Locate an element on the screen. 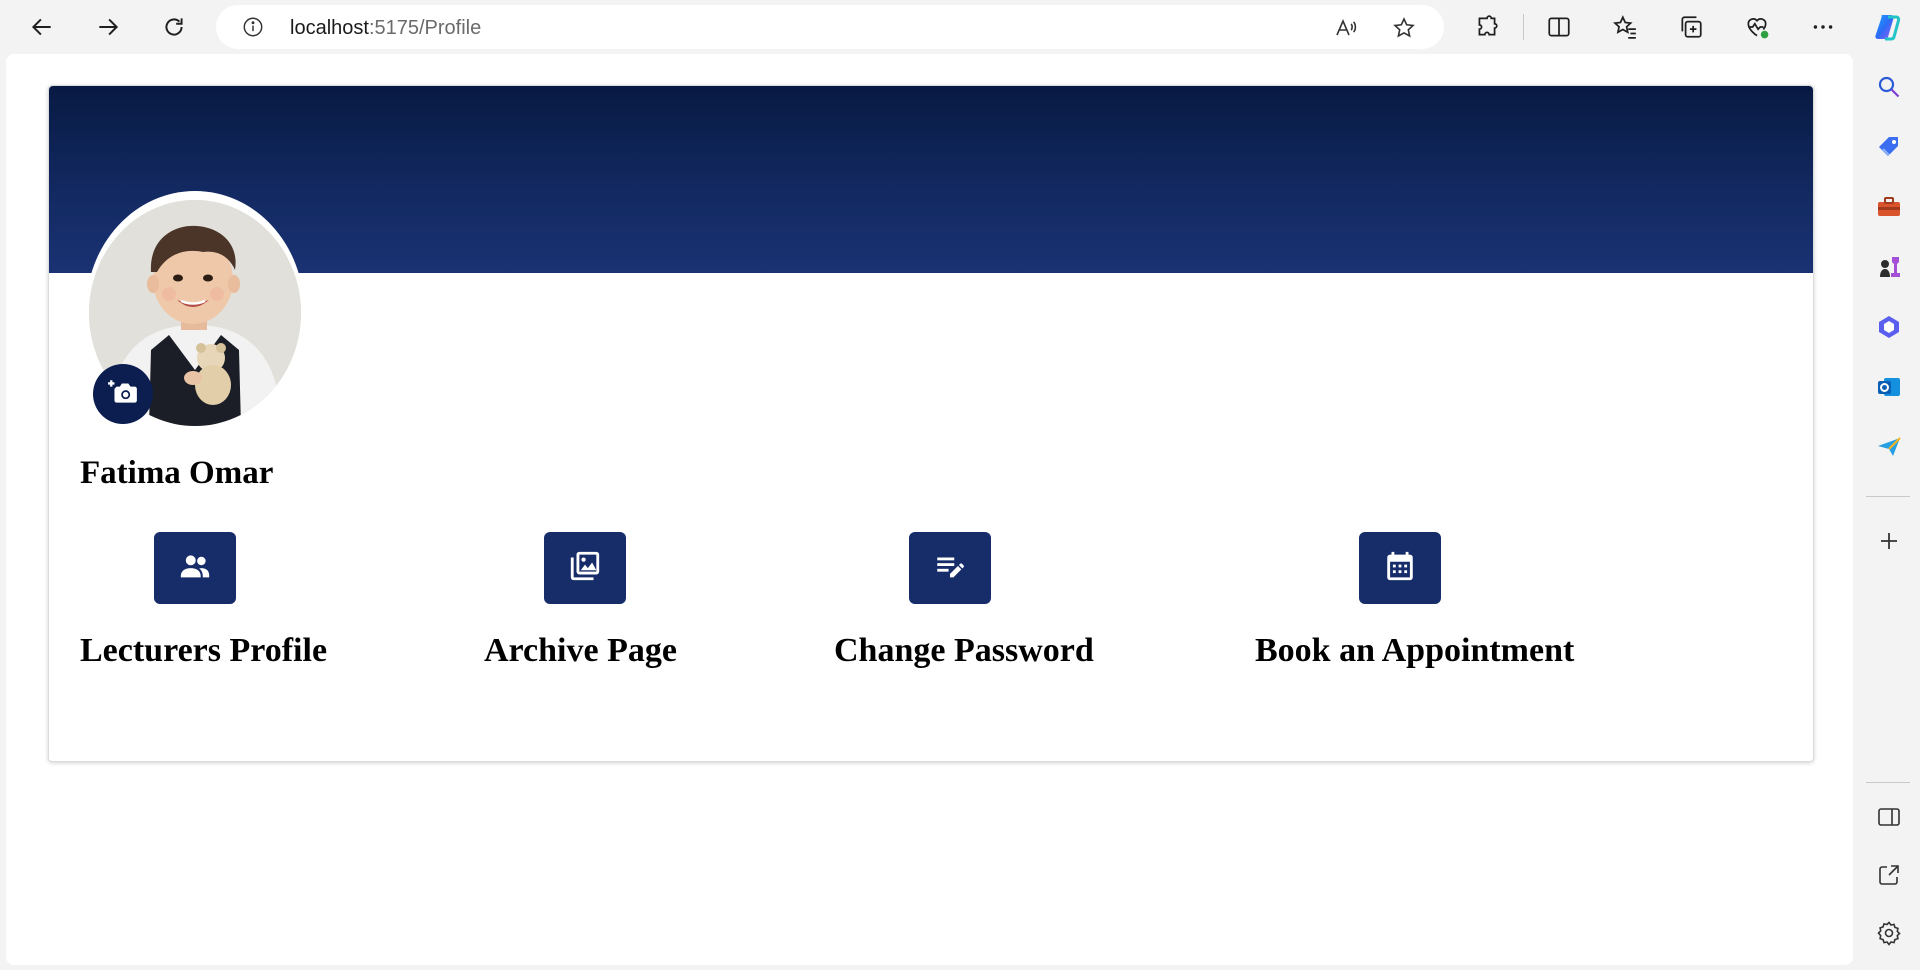 The height and width of the screenshot is (970, 1920). back-arrow-icon is located at coordinates (42, 27).